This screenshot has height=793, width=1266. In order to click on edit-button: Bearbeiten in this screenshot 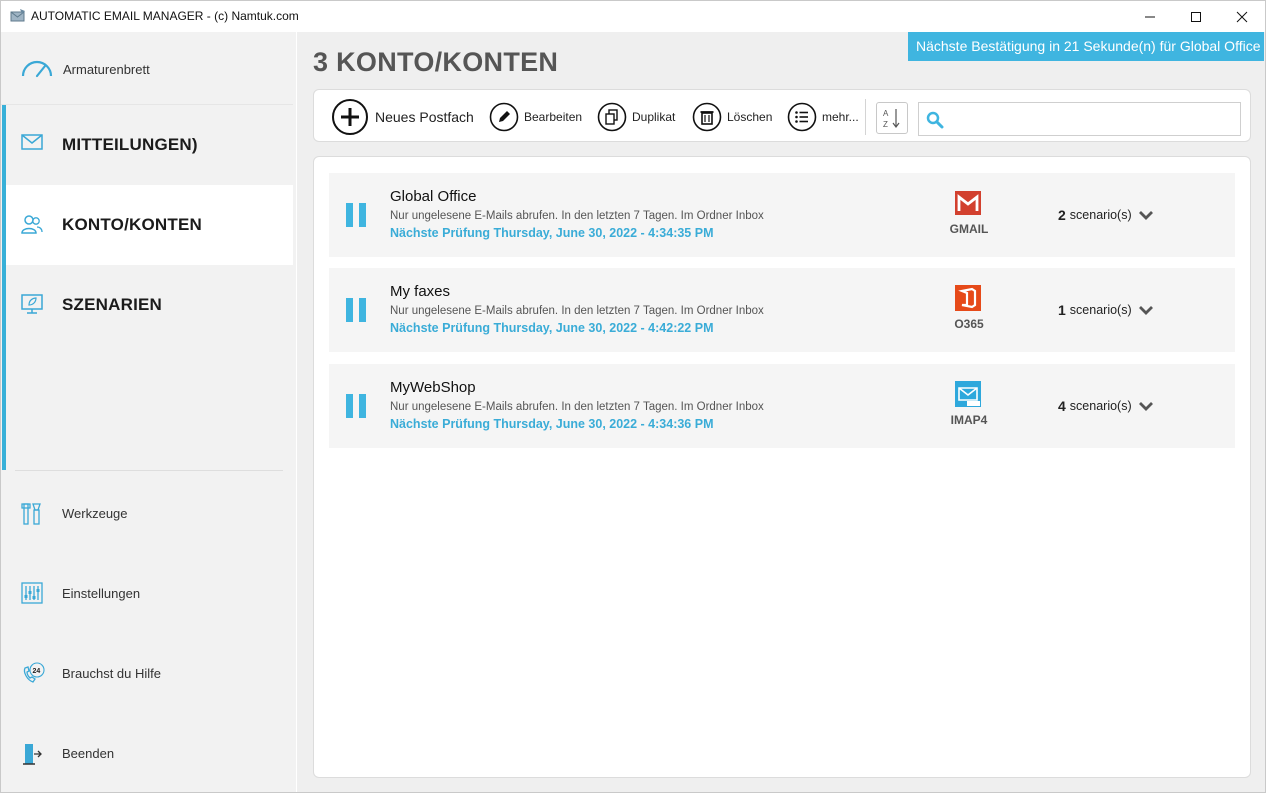, I will do `click(535, 116)`.